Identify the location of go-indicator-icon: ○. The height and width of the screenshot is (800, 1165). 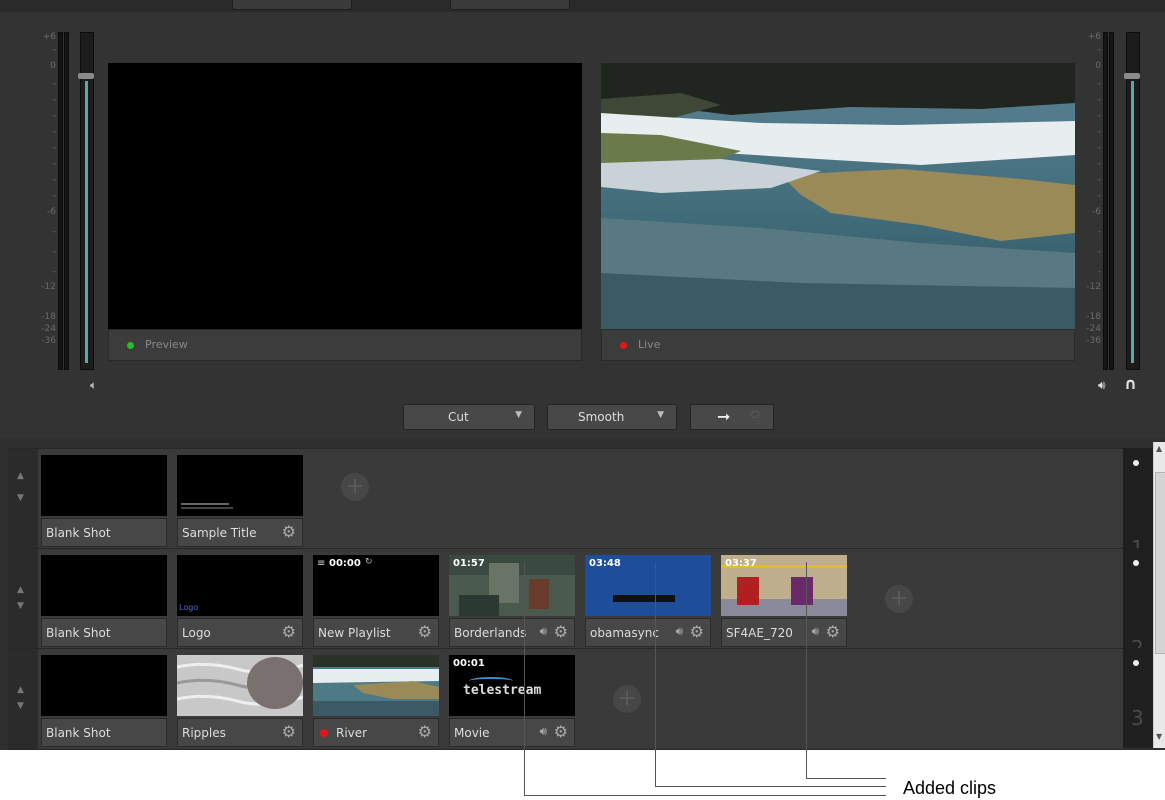
(755, 414).